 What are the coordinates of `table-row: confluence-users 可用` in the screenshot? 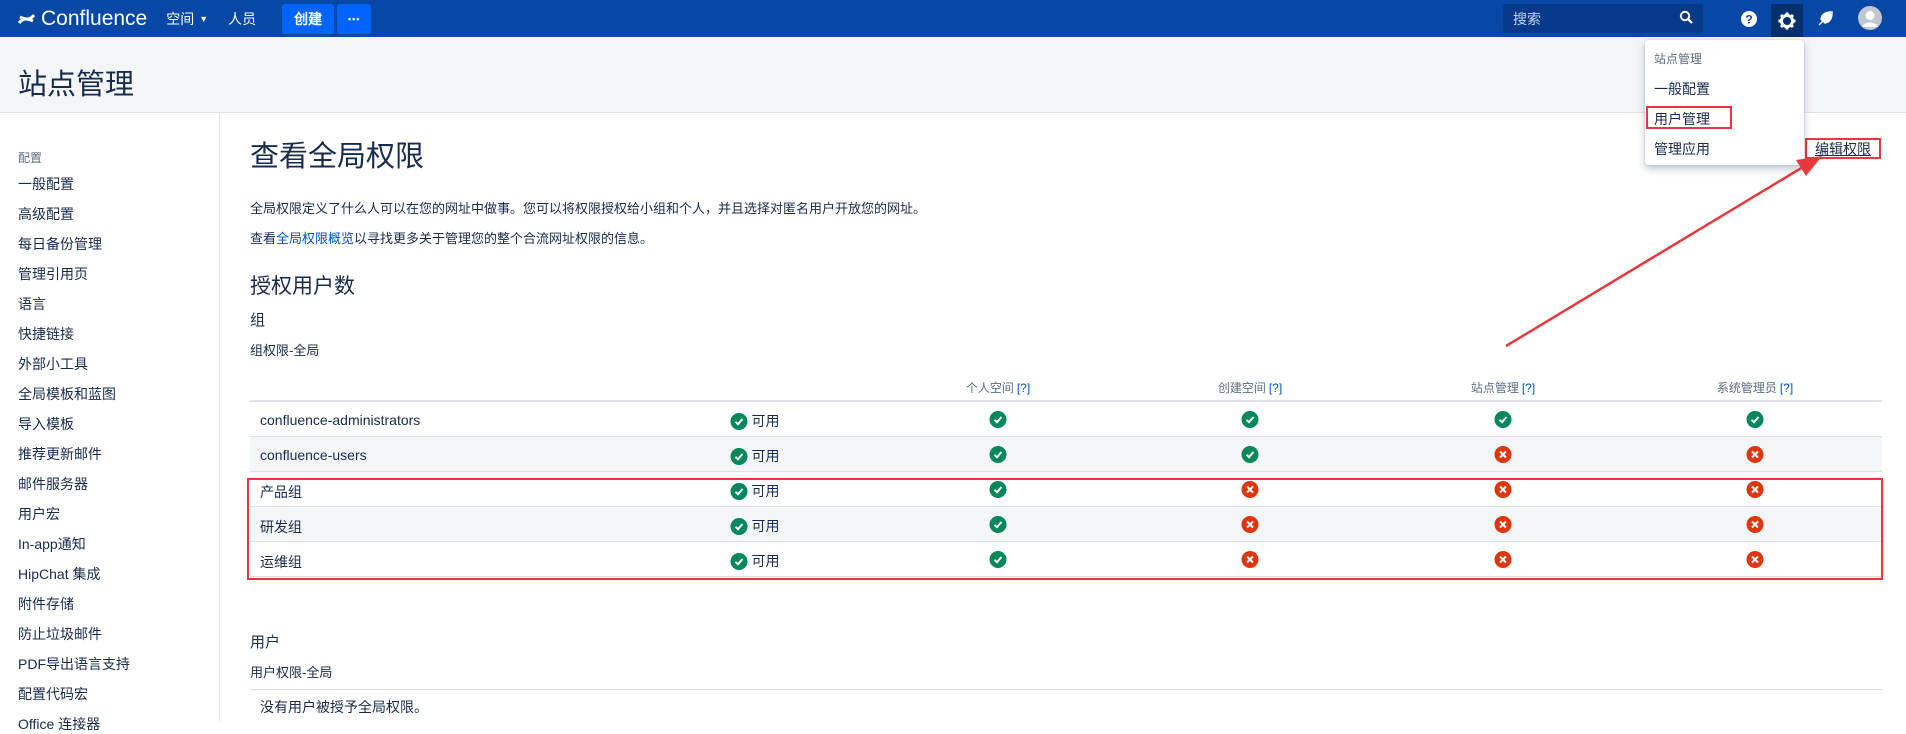 It's located at (1066, 454).